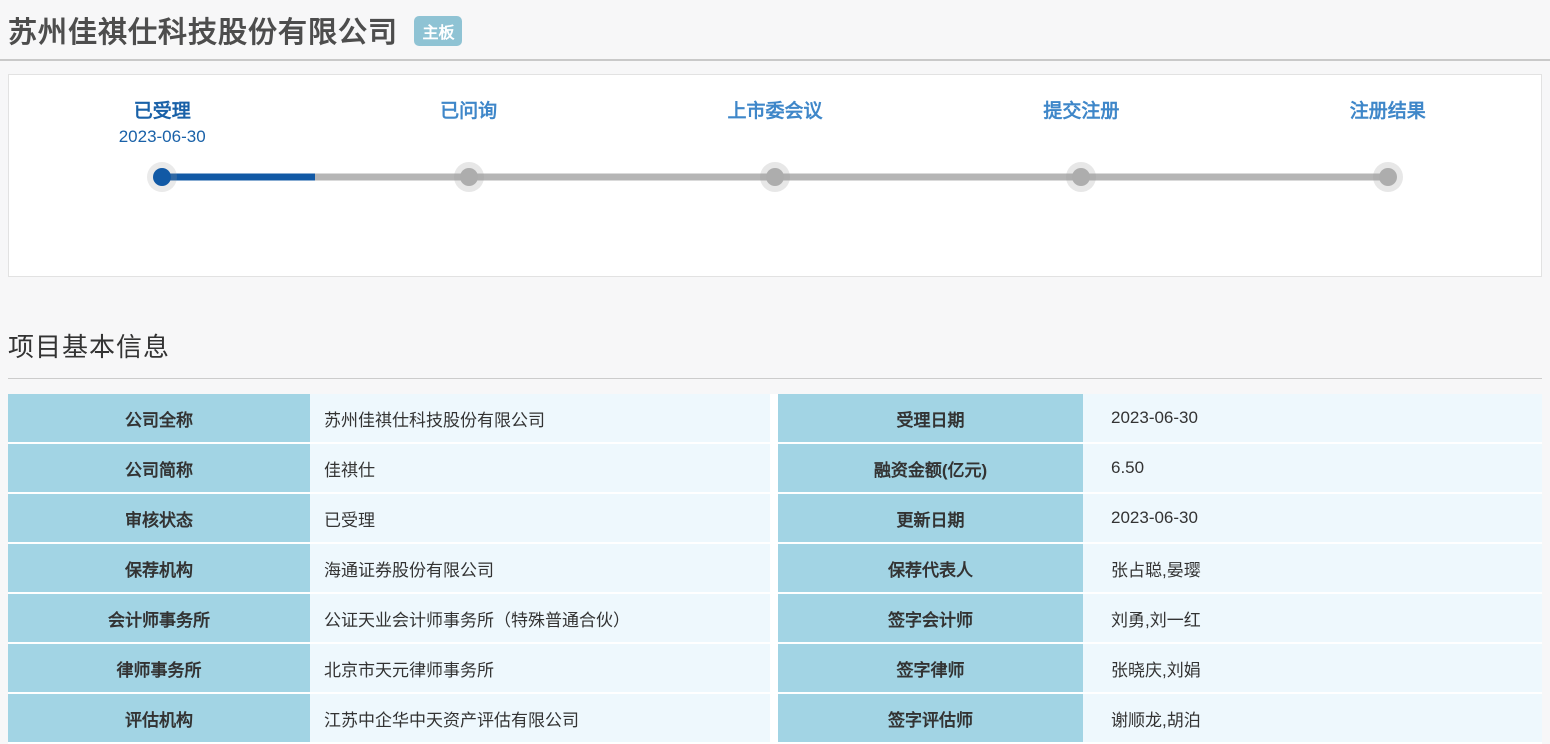 The height and width of the screenshot is (744, 1550). What do you see at coordinates (438, 31) in the screenshot?
I see `board-badge: 主板` at bounding box center [438, 31].